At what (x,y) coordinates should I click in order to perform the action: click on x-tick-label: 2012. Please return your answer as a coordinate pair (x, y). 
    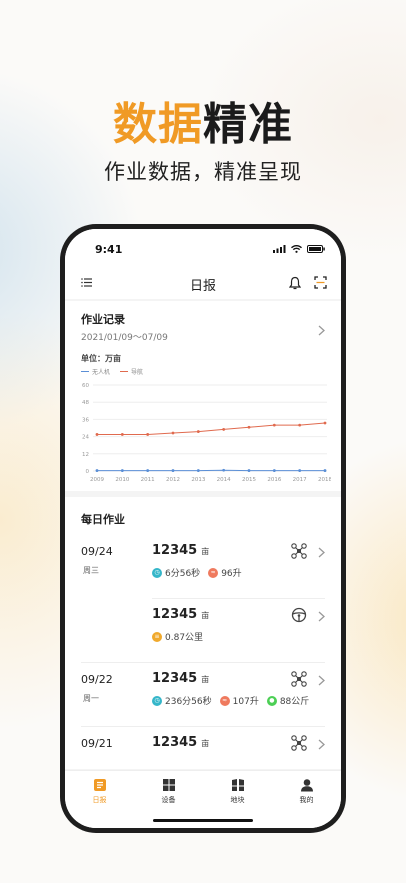
    Looking at the image, I should click on (173, 480).